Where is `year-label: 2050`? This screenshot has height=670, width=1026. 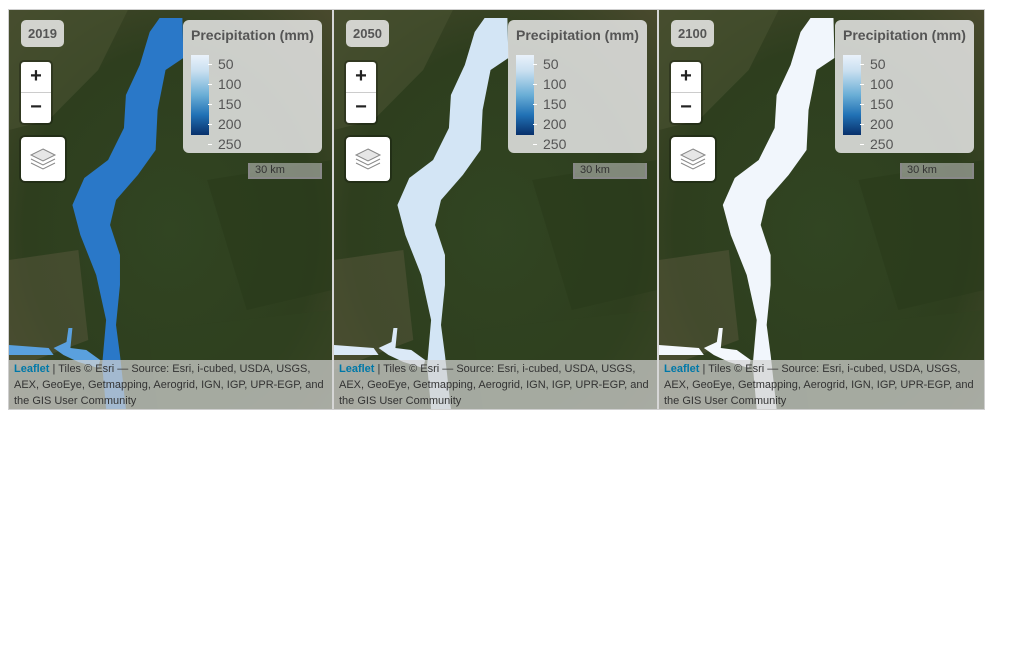
year-label: 2050 is located at coordinates (367, 33).